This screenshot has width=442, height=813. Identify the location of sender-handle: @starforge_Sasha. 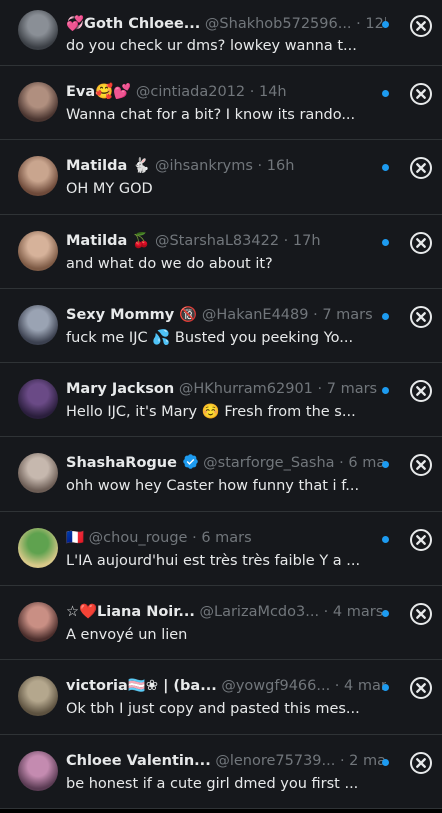
(269, 463).